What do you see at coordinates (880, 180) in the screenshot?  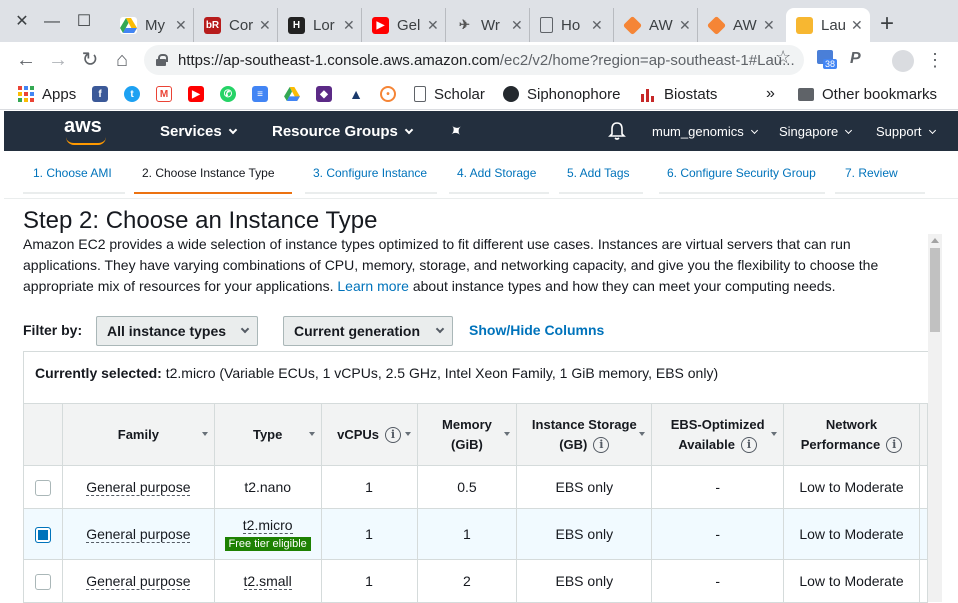 I see `step-review: 7. Review` at bounding box center [880, 180].